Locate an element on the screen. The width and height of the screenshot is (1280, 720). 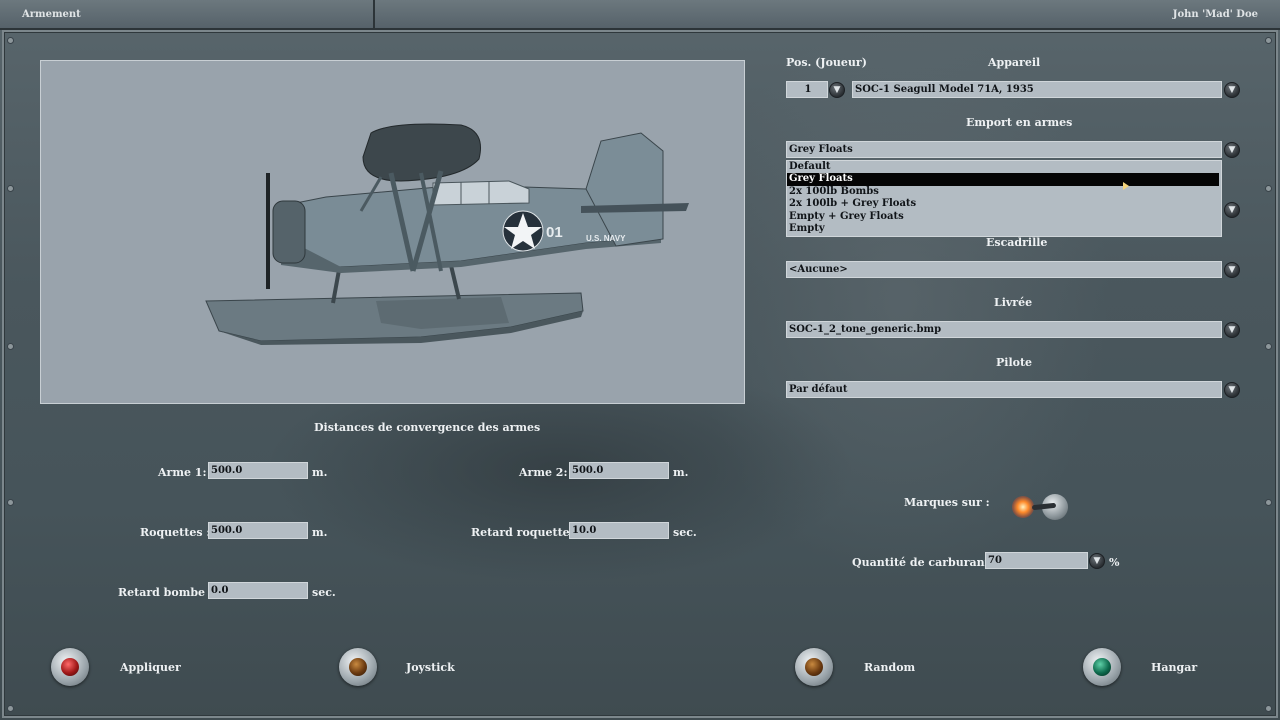
fuel-label: Quantité de carburant : is located at coordinates (925, 562).